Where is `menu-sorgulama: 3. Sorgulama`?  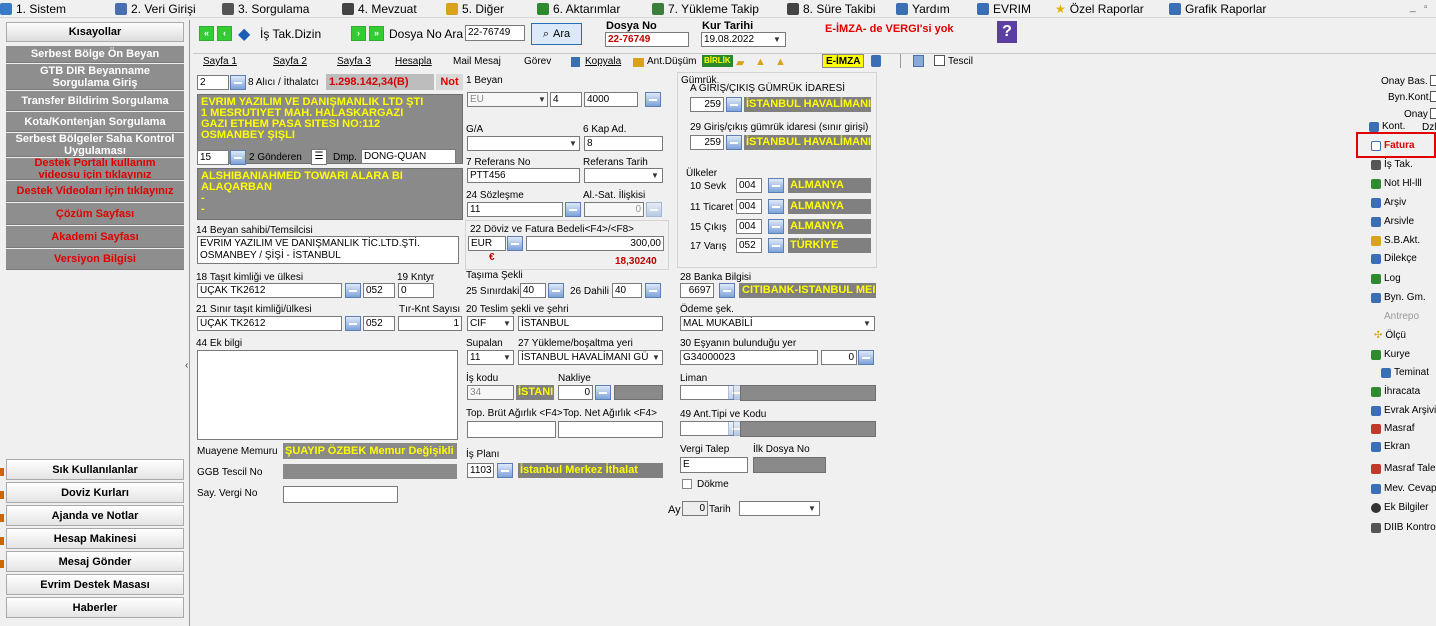 menu-sorgulama: 3. Sorgulama is located at coordinates (265, 9).